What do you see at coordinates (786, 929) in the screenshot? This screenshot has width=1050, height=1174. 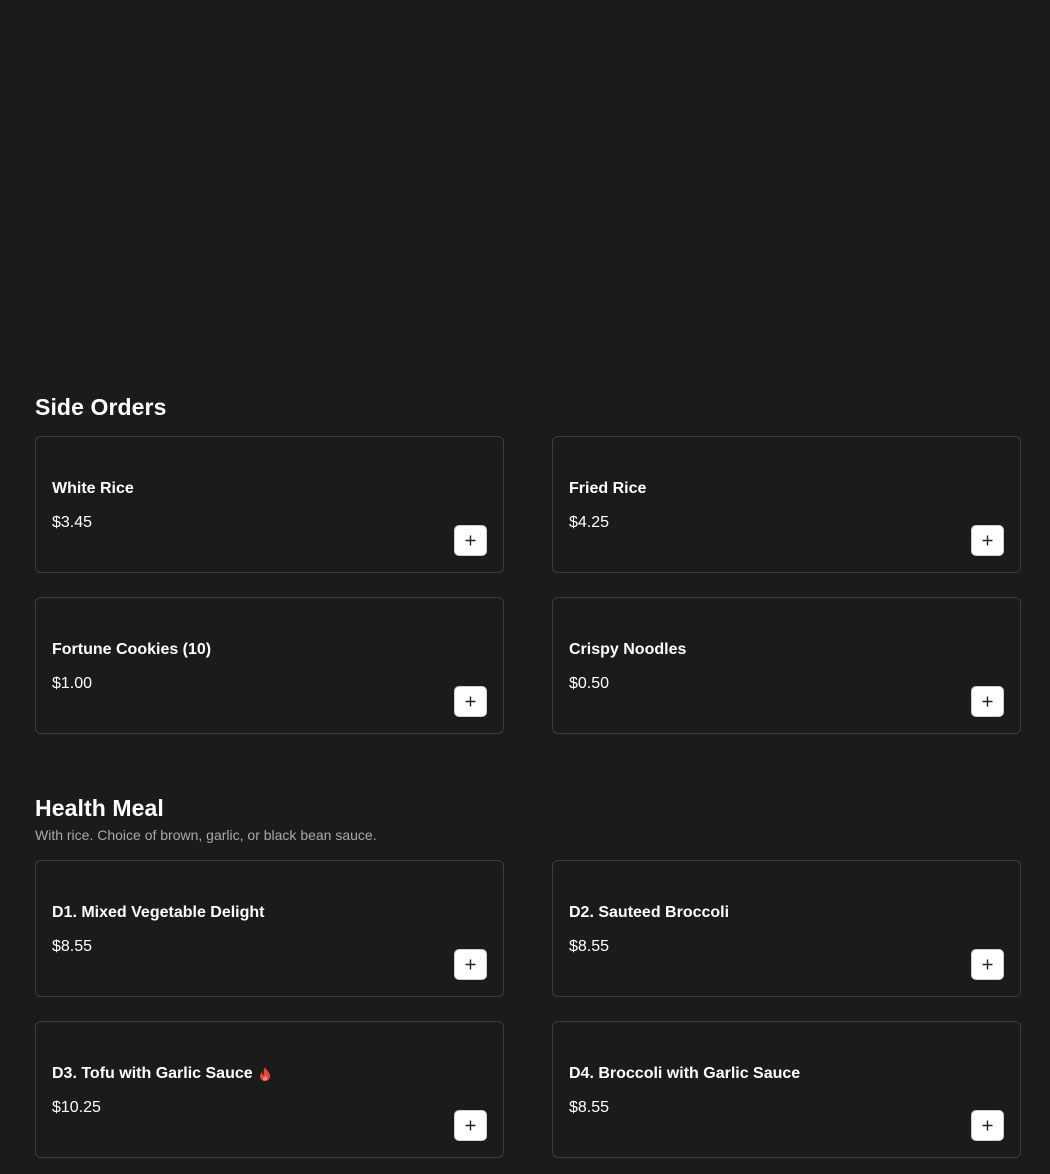 I see `menu-item-card: D2. Sauteed Broccoli $8.55` at bounding box center [786, 929].